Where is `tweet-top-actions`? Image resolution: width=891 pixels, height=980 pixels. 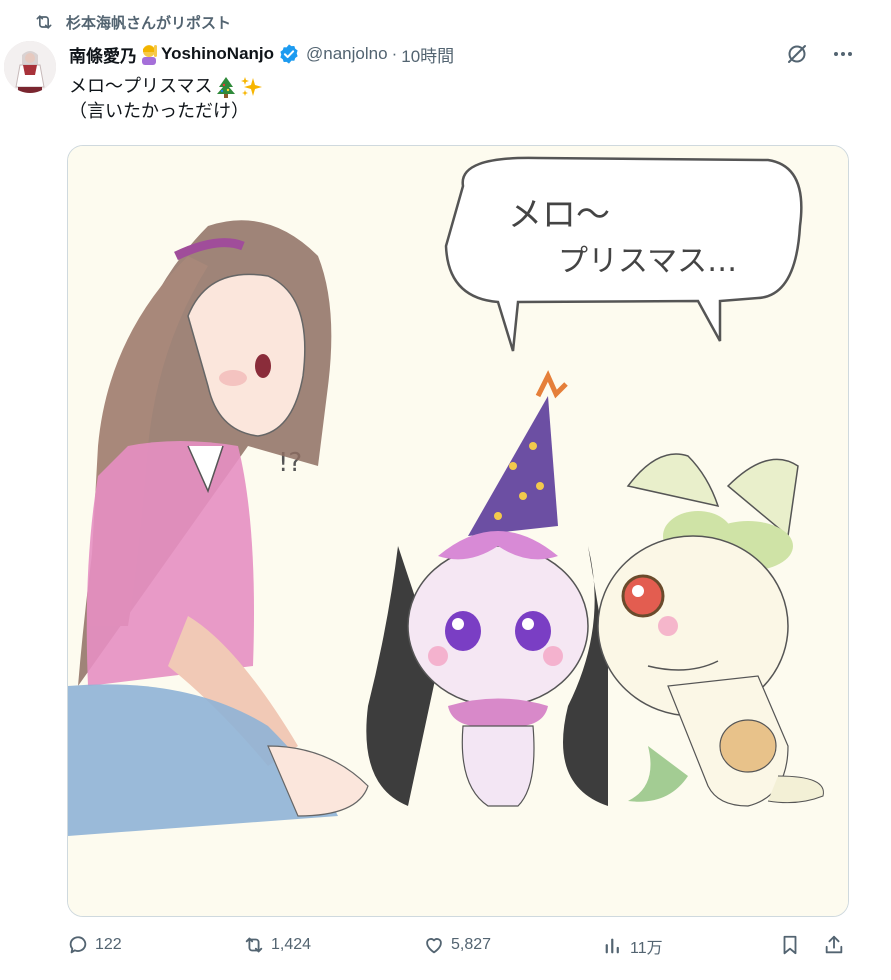 tweet-top-actions is located at coordinates (820, 54).